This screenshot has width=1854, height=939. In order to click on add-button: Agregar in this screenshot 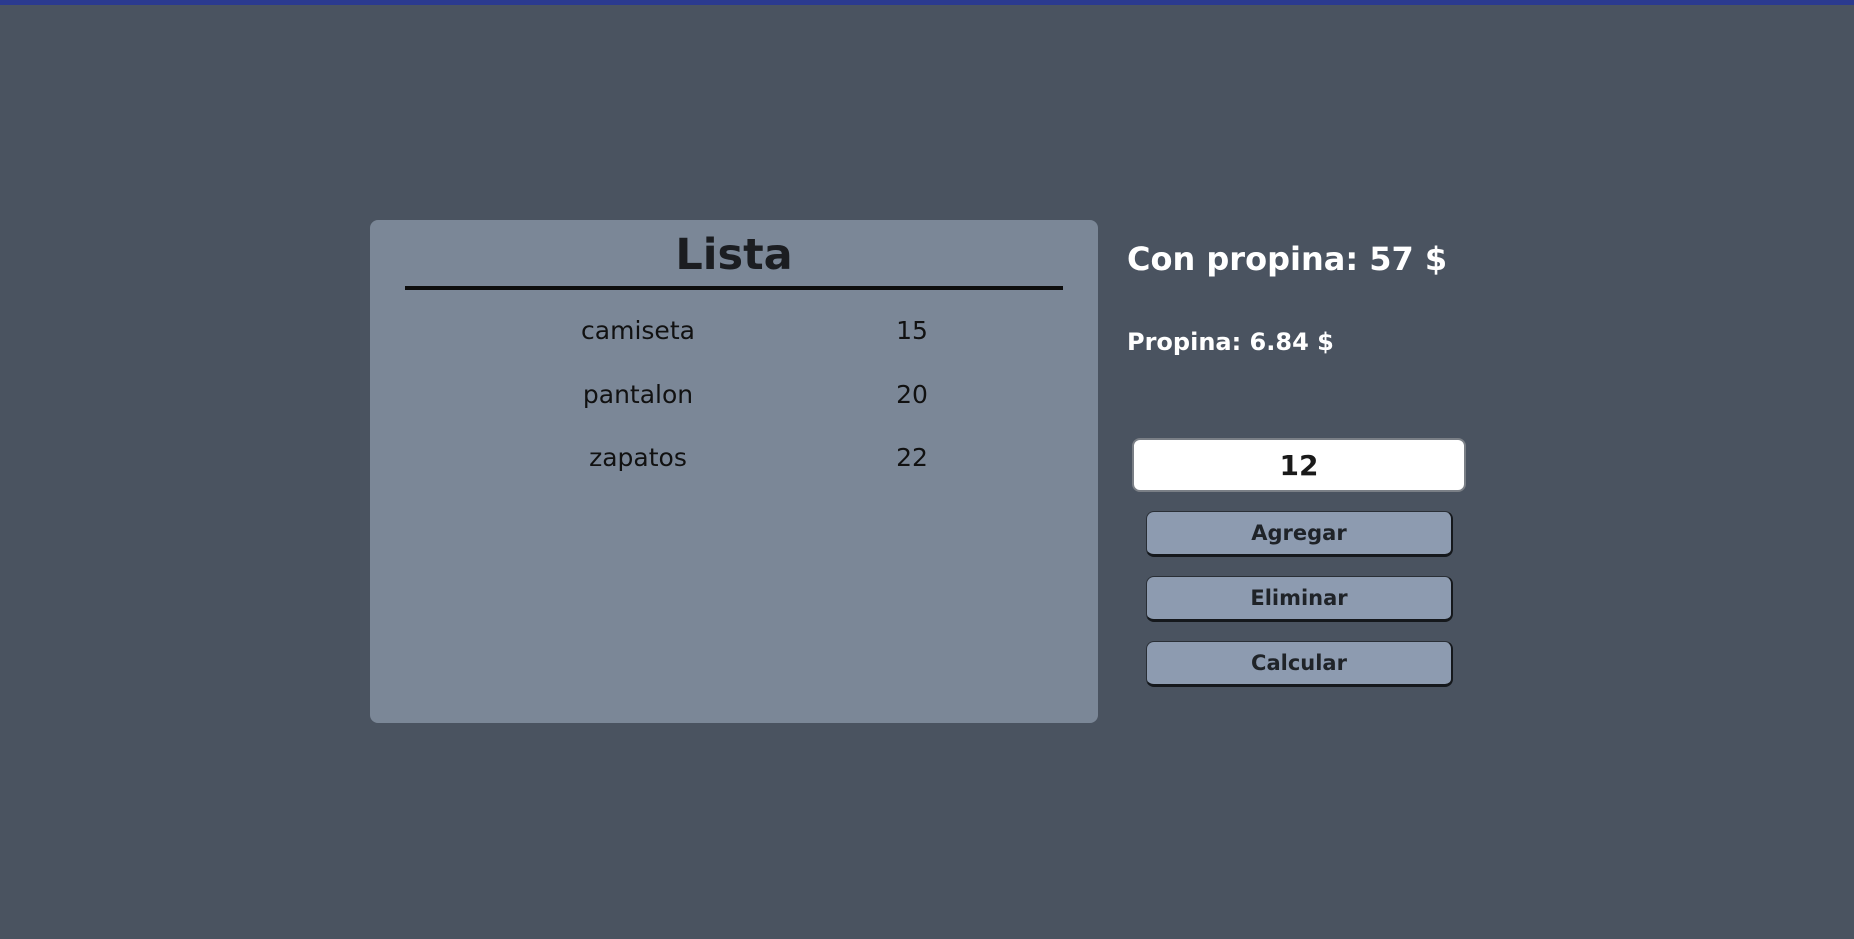, I will do `click(1299, 534)`.